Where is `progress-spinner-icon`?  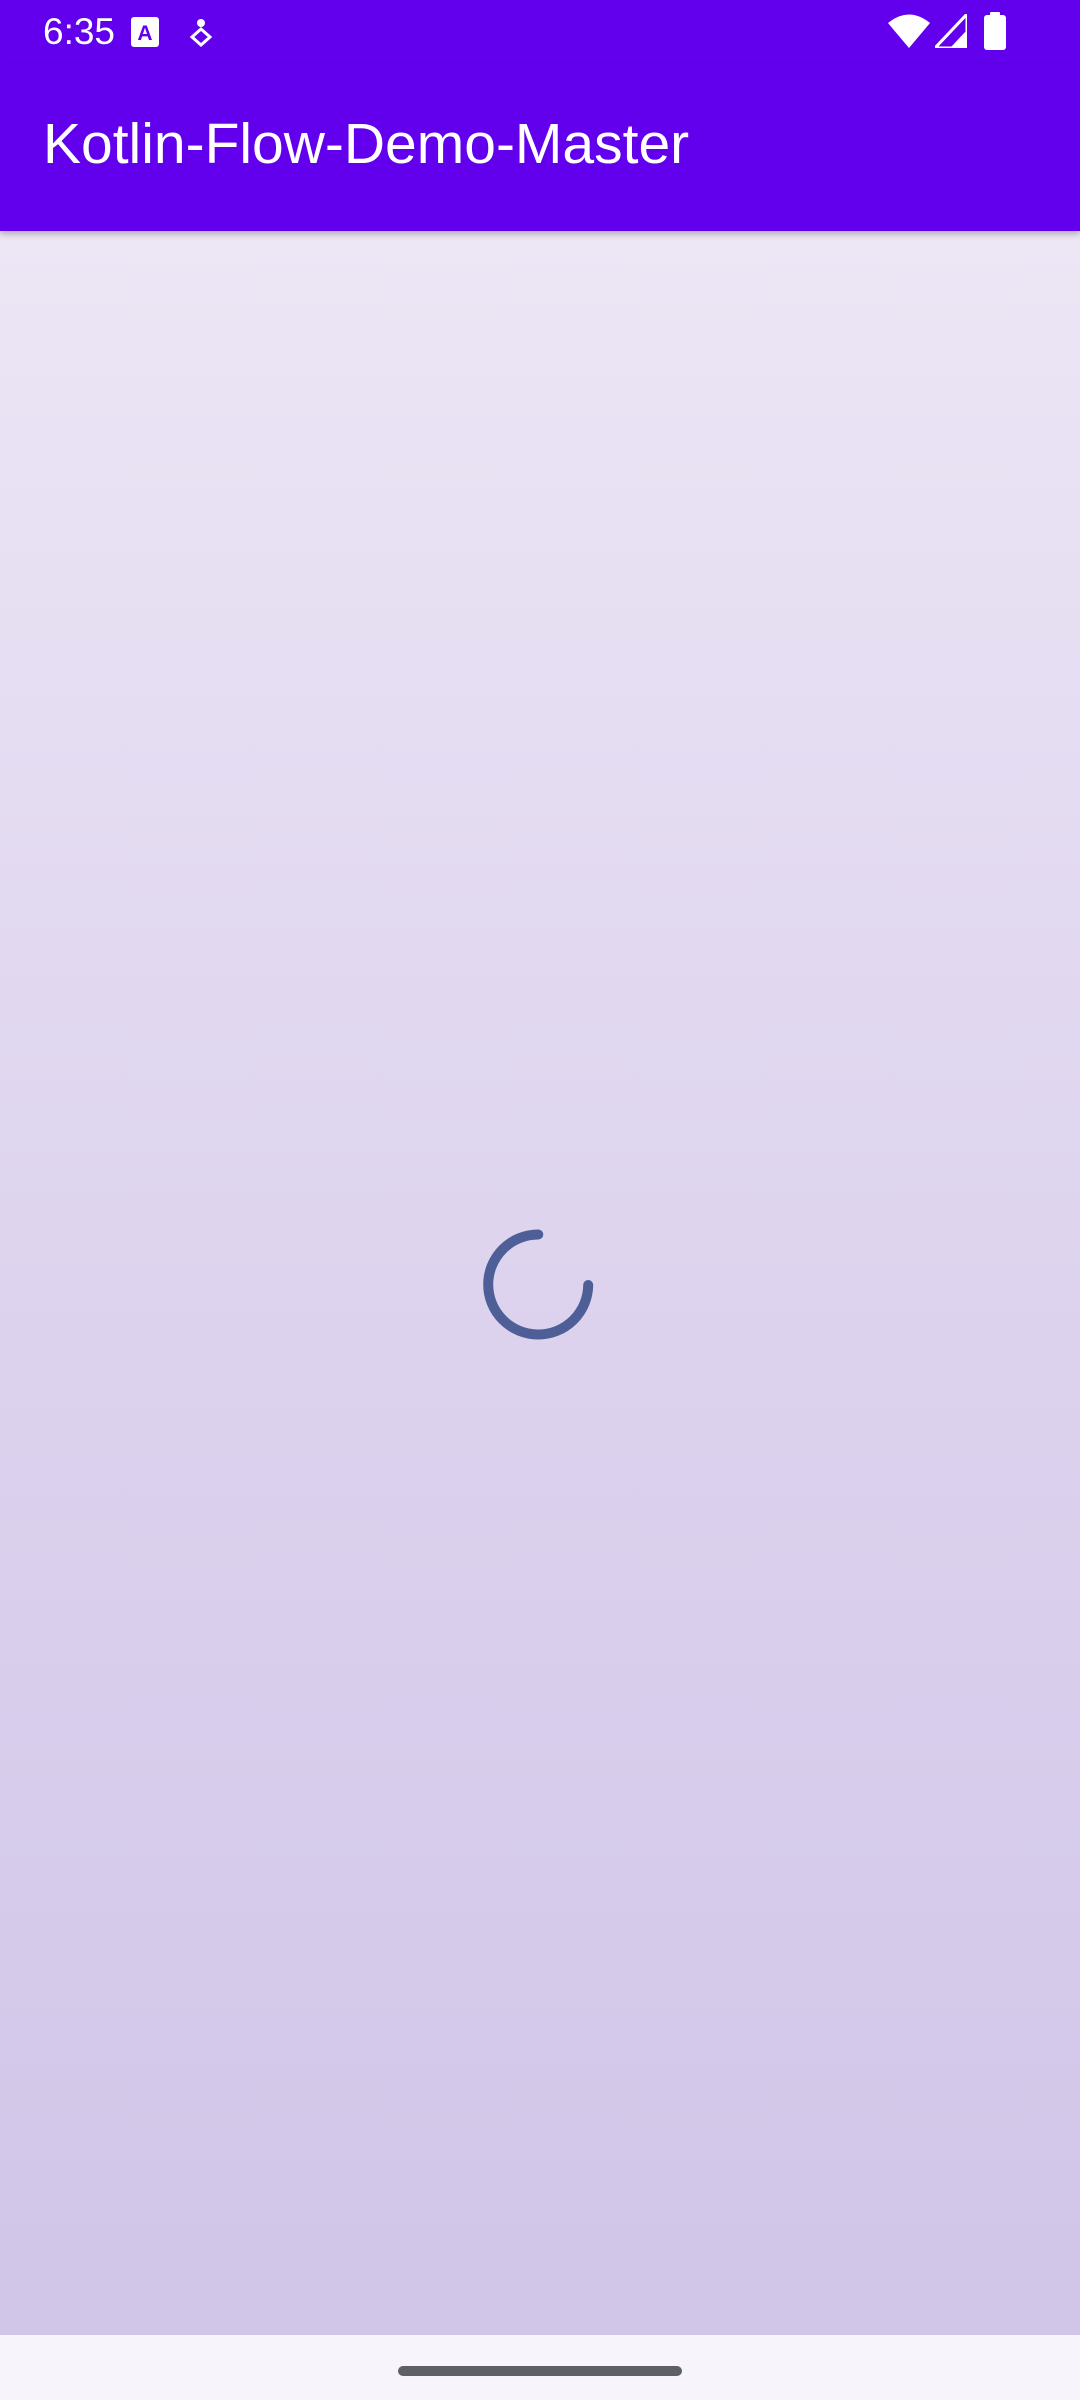 progress-spinner-icon is located at coordinates (538, 1284).